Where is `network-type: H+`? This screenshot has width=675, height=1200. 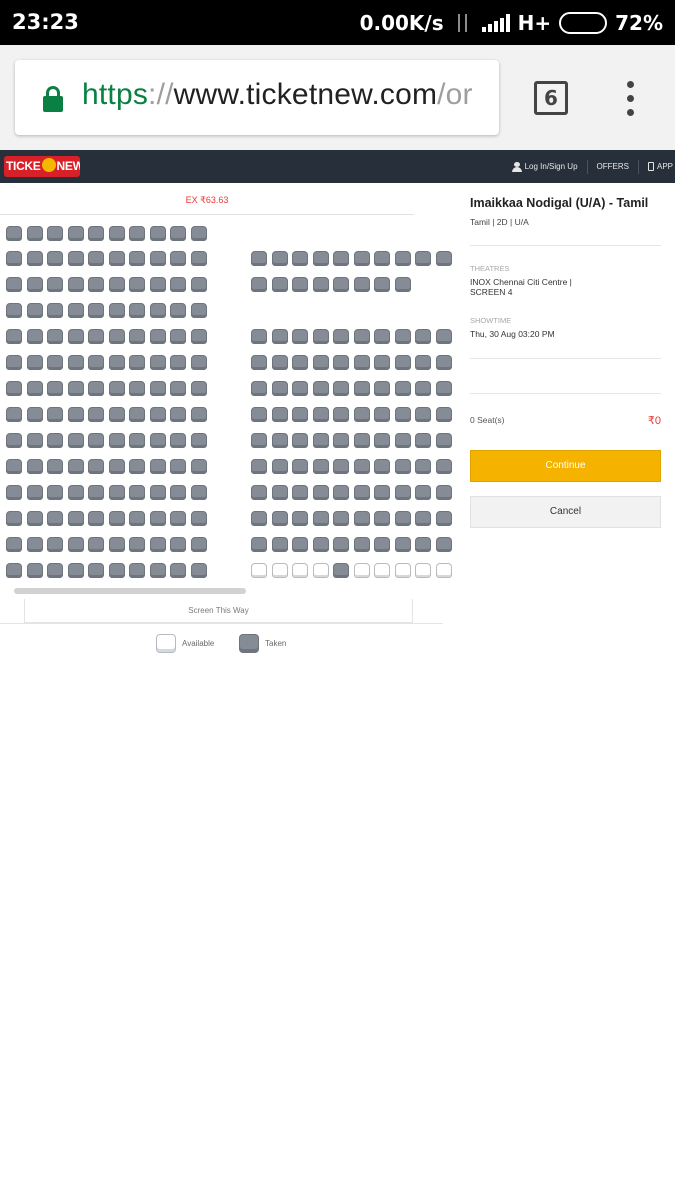 network-type: H+ is located at coordinates (534, 23).